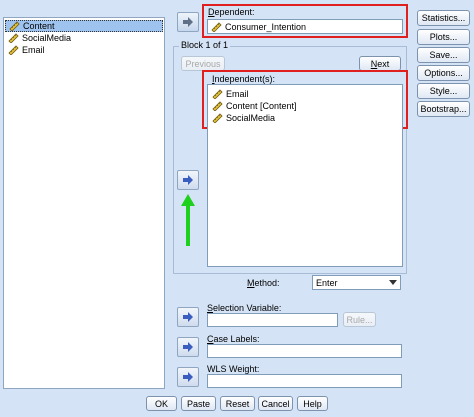  Describe the element at coordinates (203, 63) in the screenshot. I see `previous-button: Previous` at that location.